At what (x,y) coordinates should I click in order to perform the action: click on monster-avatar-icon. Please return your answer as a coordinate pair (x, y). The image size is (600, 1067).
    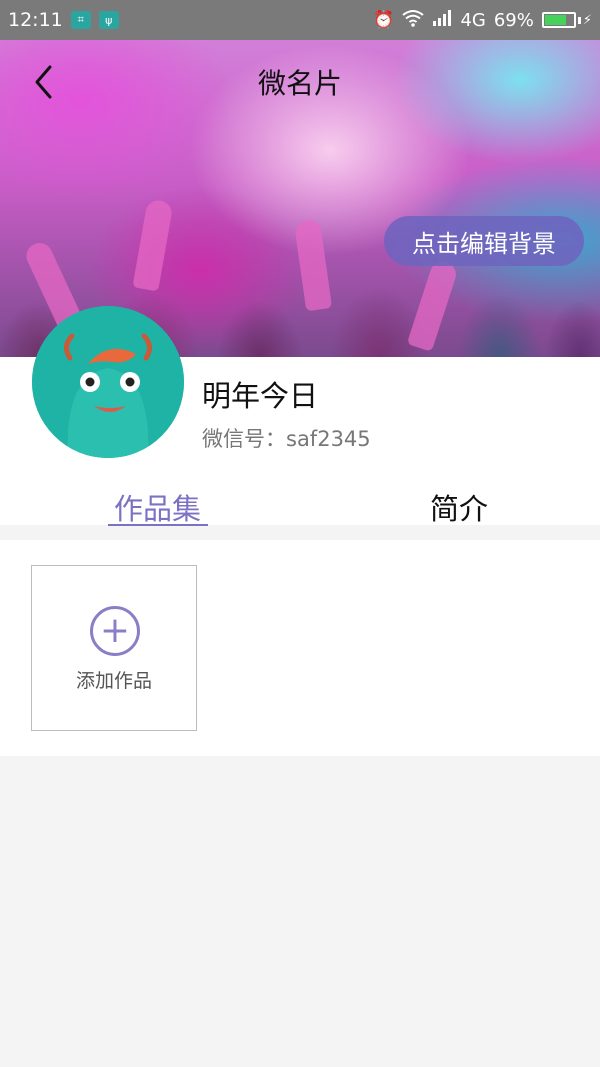
    Looking at the image, I should click on (108, 382).